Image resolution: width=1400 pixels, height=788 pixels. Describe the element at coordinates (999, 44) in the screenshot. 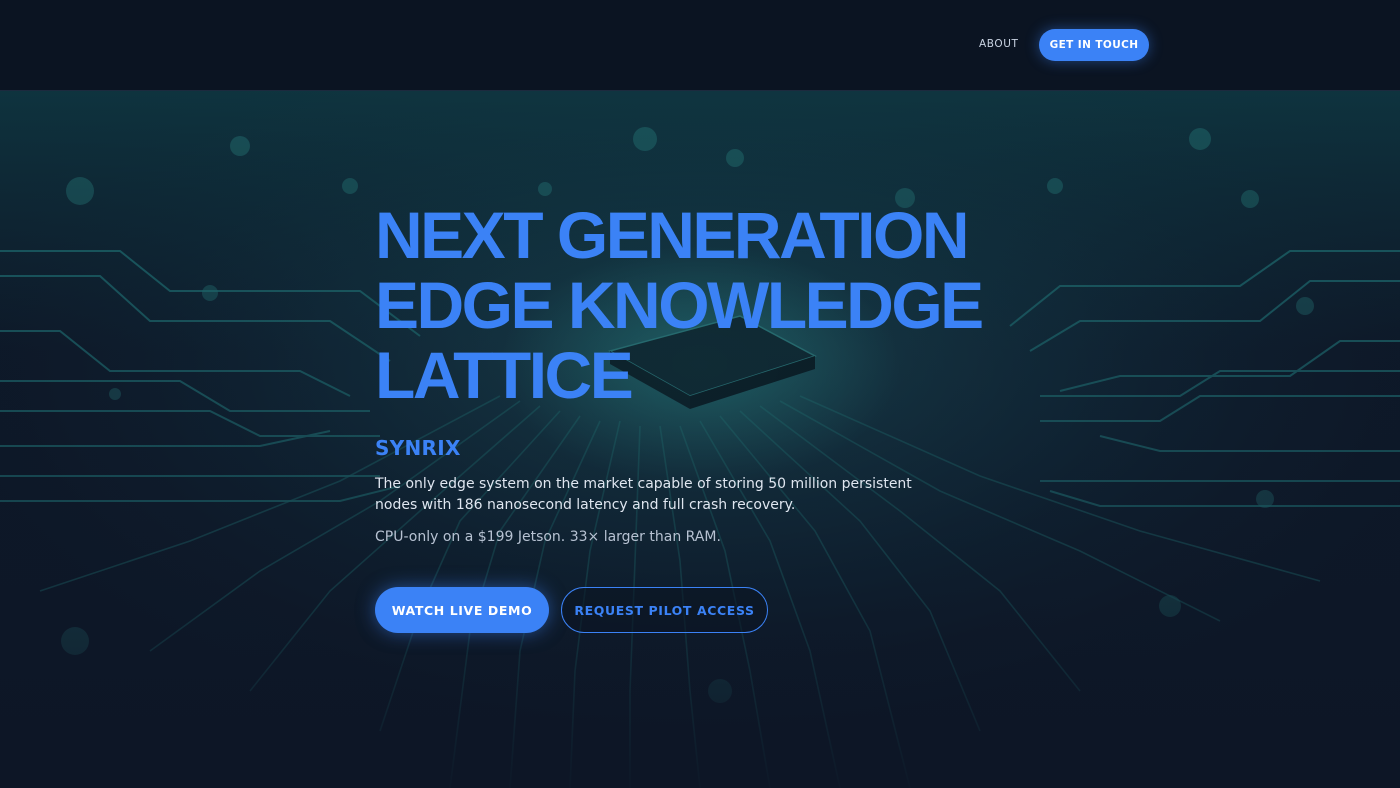

I see `nav-about-link: ABOUT` at that location.